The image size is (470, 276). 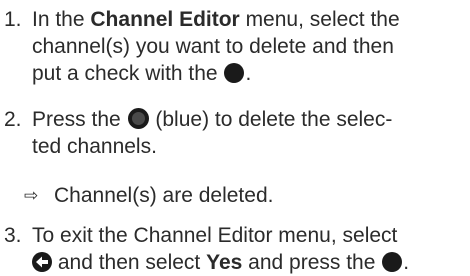 What do you see at coordinates (128, 73) in the screenshot?
I see `step-1-text-part: put a check with the` at bounding box center [128, 73].